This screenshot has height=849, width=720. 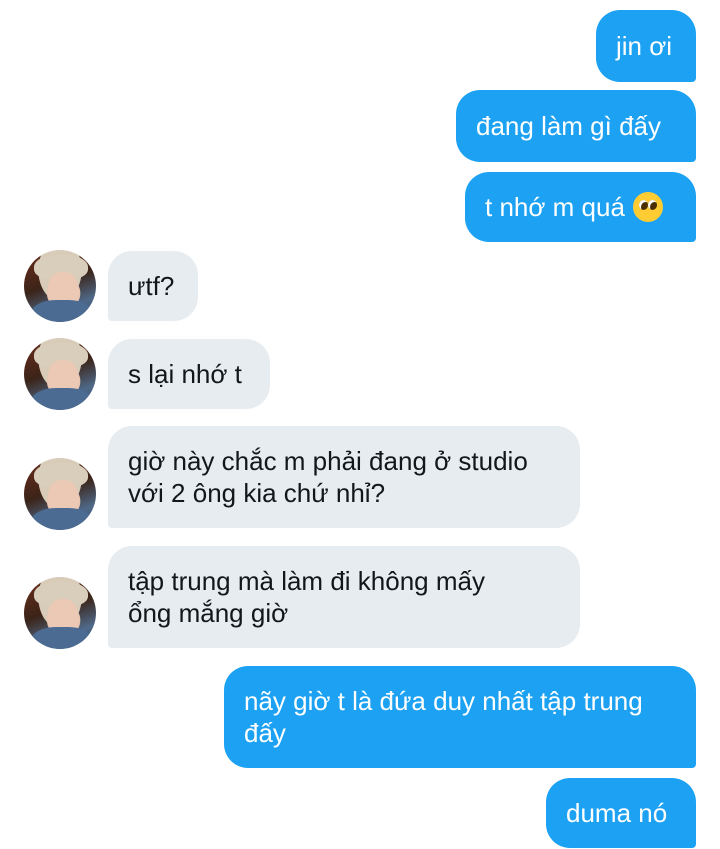 I want to click on message-bubble-sent: duma nó, so click(x=621, y=813).